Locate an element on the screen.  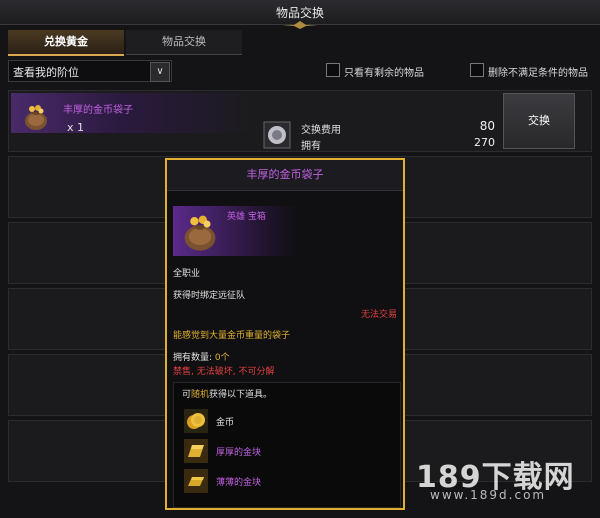
remaining-only-checkbox is located at coordinates (333, 70).